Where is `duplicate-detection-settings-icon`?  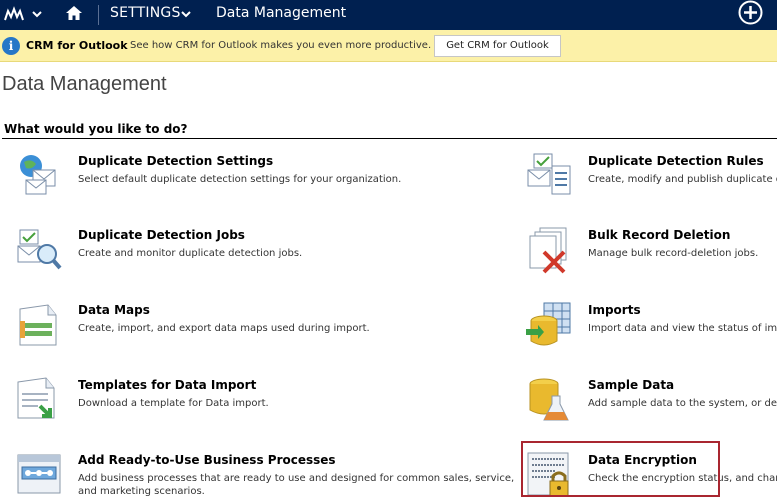
duplicate-detection-settings-icon is located at coordinates (38, 175).